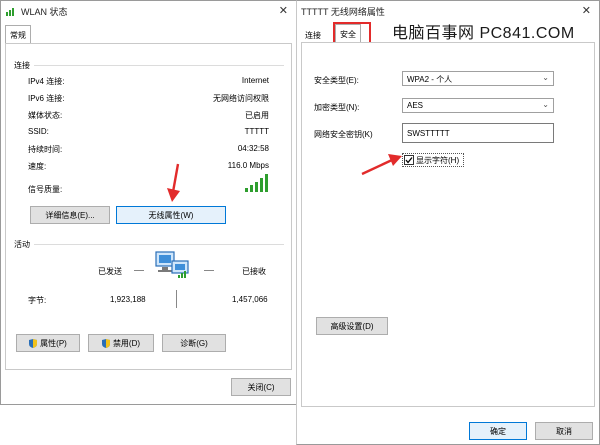  Describe the element at coordinates (256, 131) in the screenshot. I see `ssid-value: TTTTT` at that location.